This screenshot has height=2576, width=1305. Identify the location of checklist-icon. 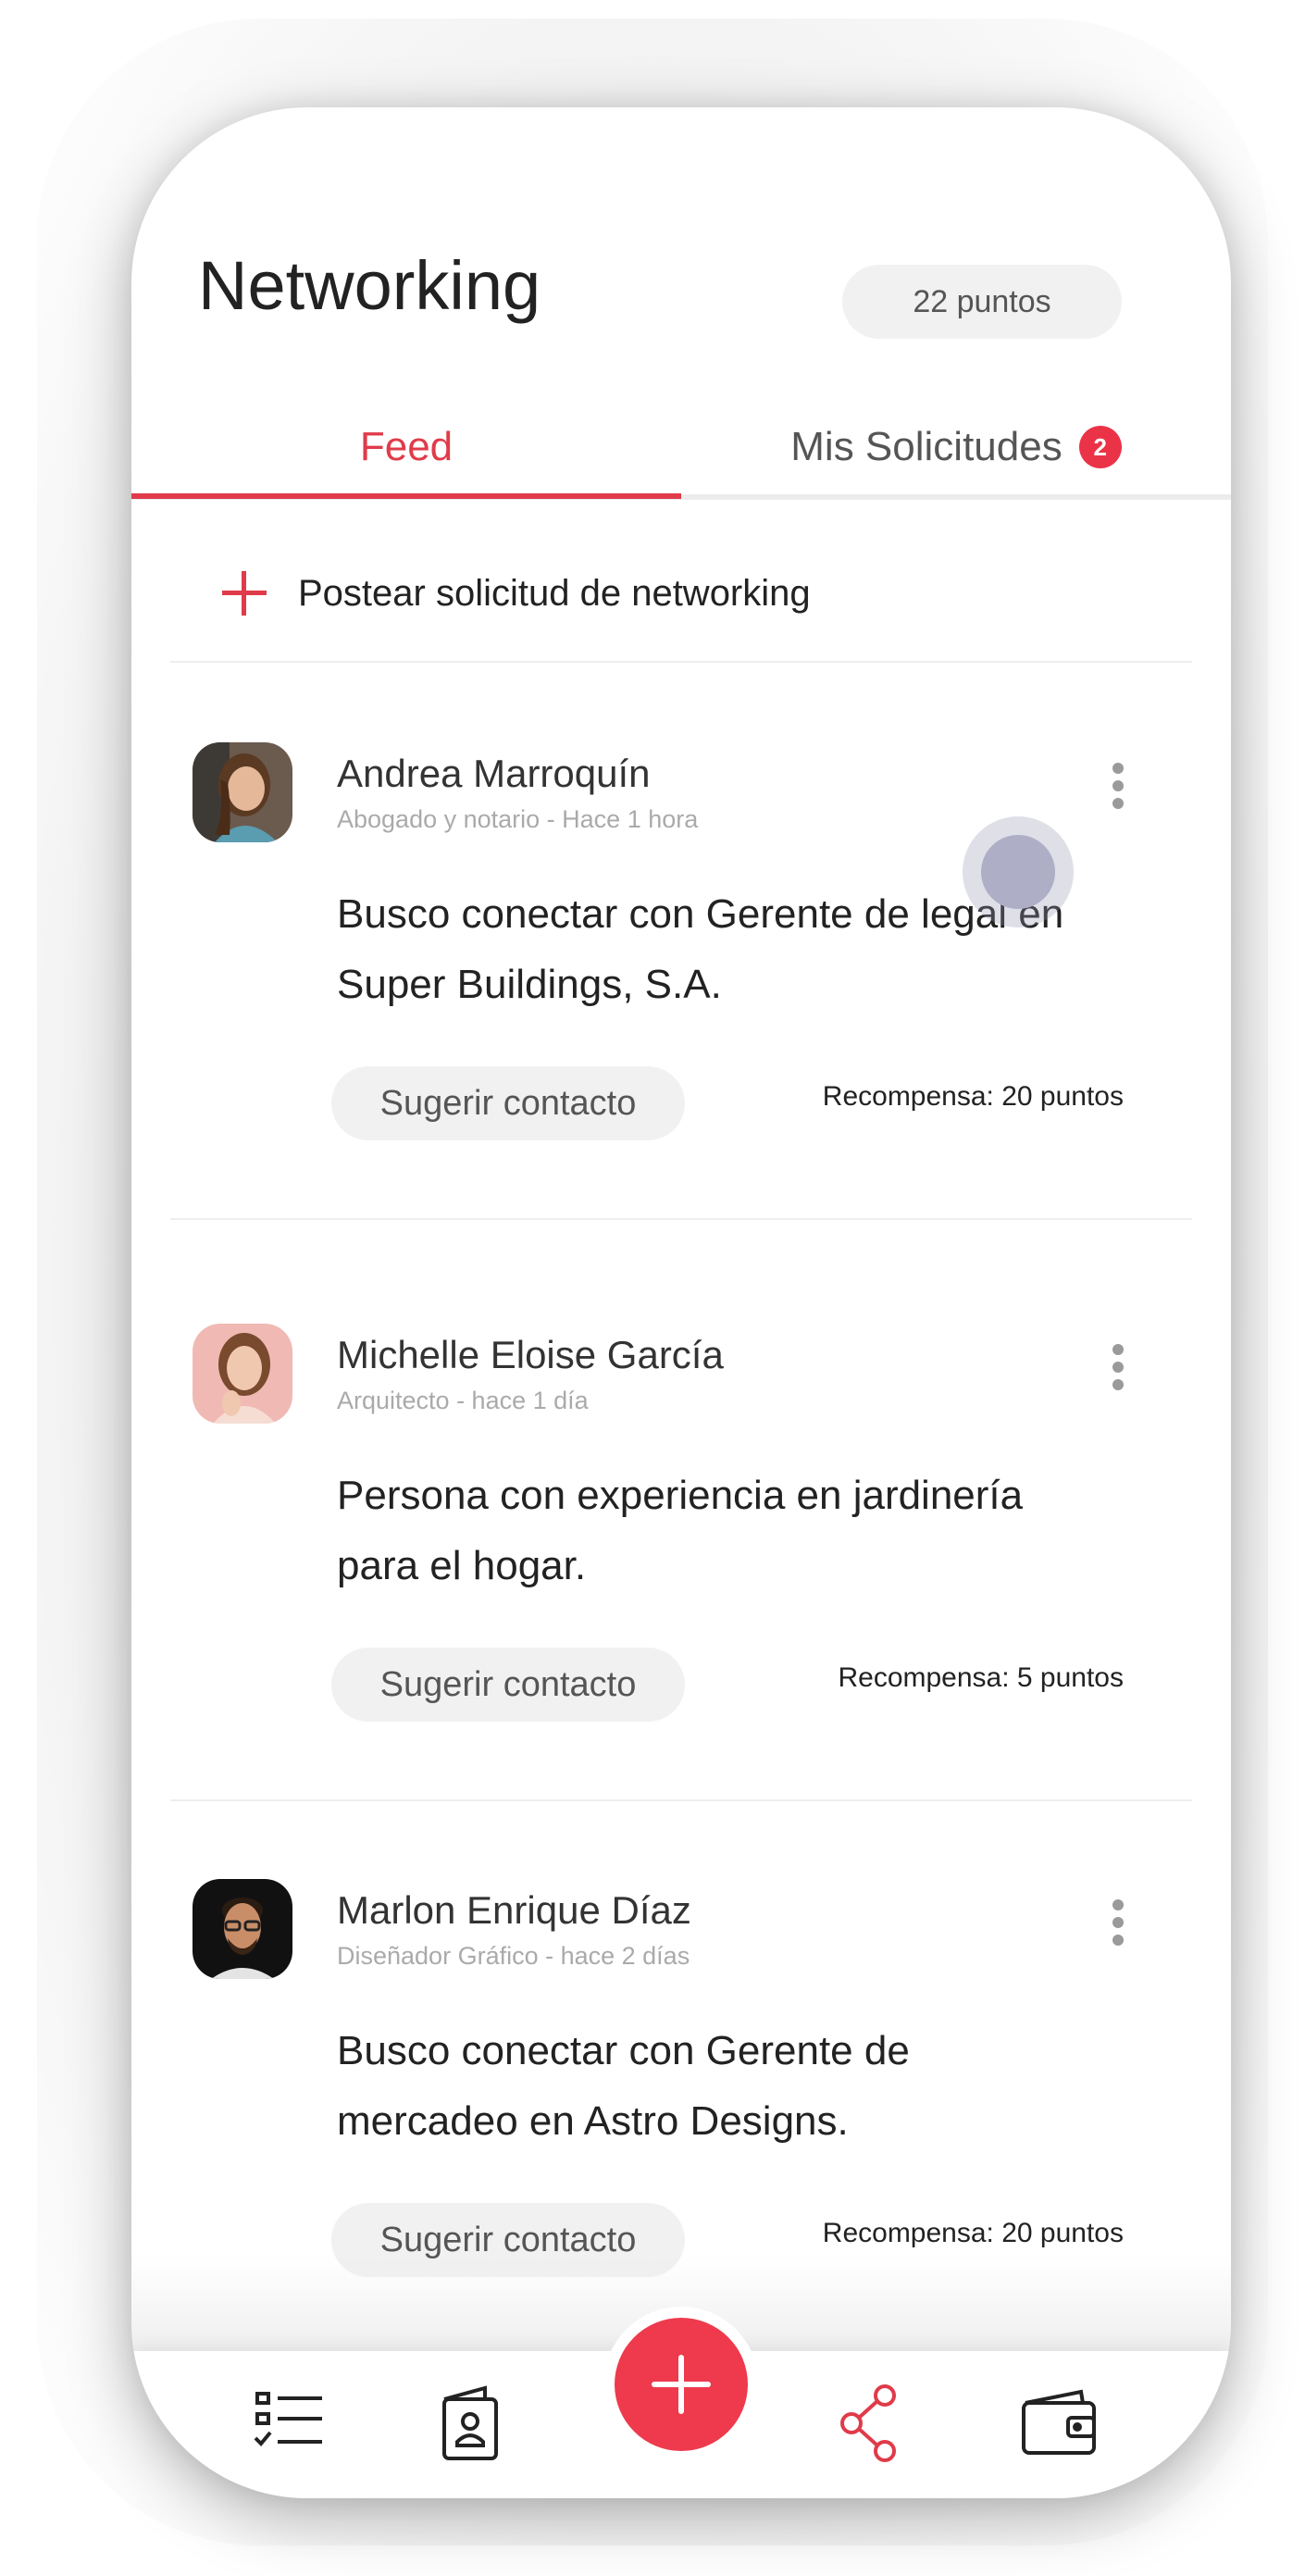
(289, 2422).